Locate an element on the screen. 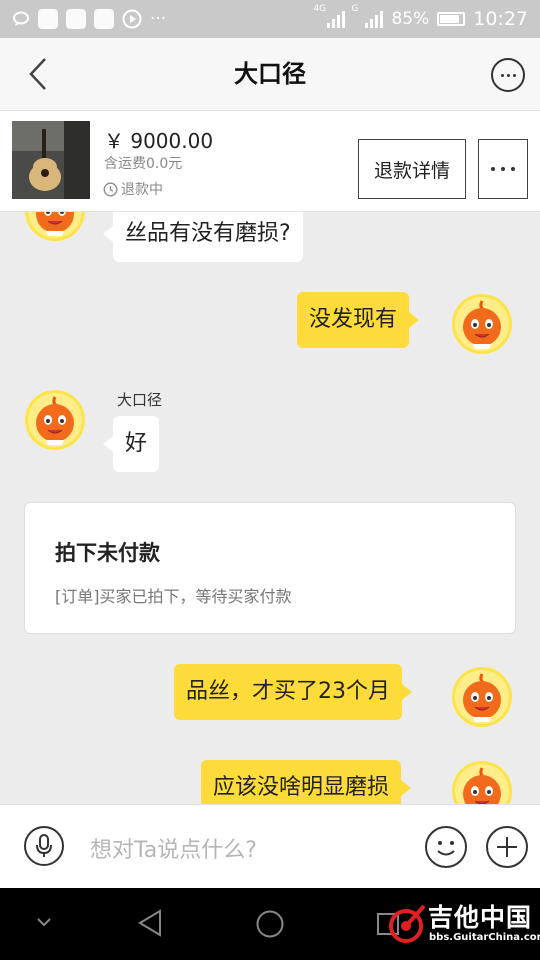  page-title: 大口径 is located at coordinates (270, 74).